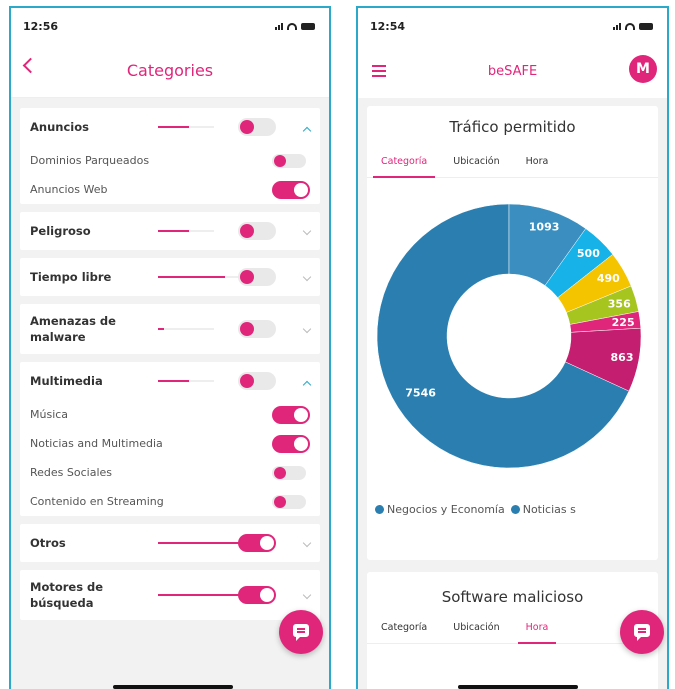 The width and height of the screenshot is (675, 689). Describe the element at coordinates (170, 443) in the screenshot. I see `subcategory-row: Noticias and Multimedia` at that location.